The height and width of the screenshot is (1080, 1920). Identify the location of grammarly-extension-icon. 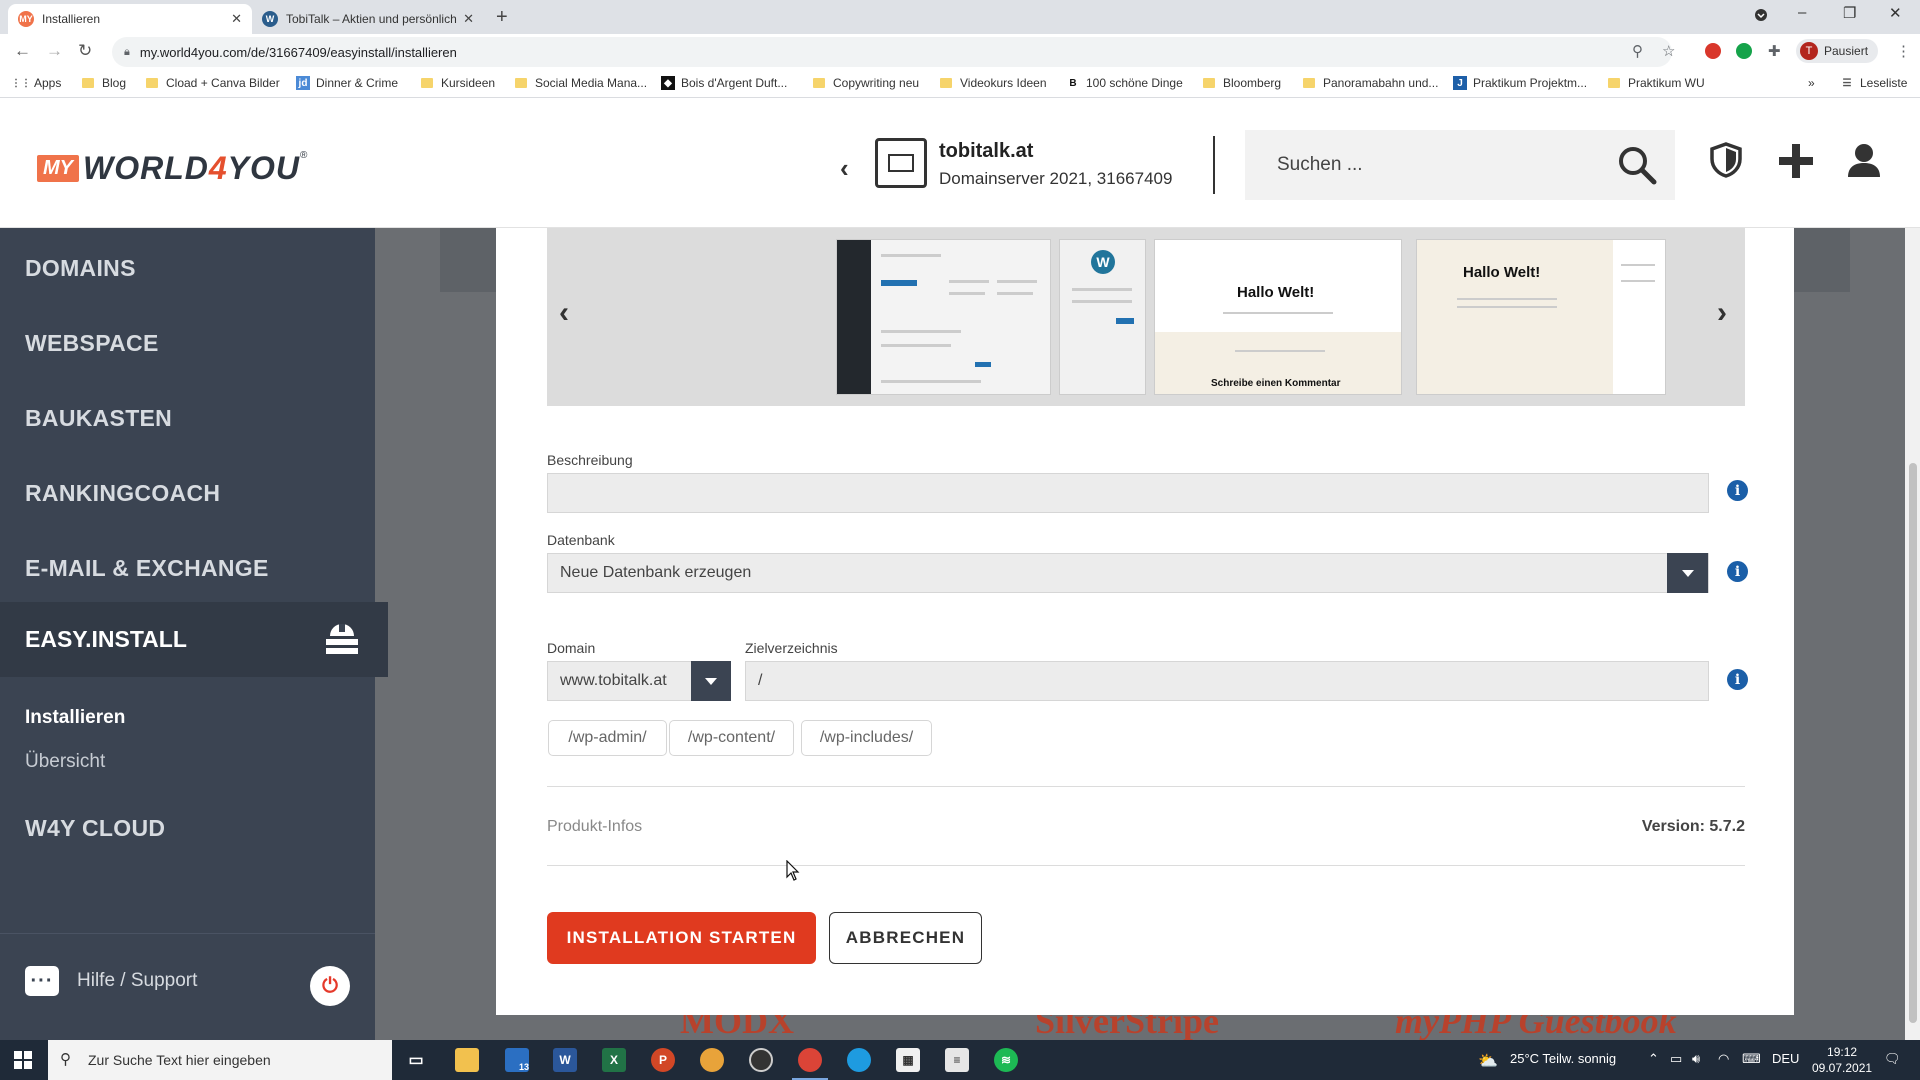
(1744, 51).